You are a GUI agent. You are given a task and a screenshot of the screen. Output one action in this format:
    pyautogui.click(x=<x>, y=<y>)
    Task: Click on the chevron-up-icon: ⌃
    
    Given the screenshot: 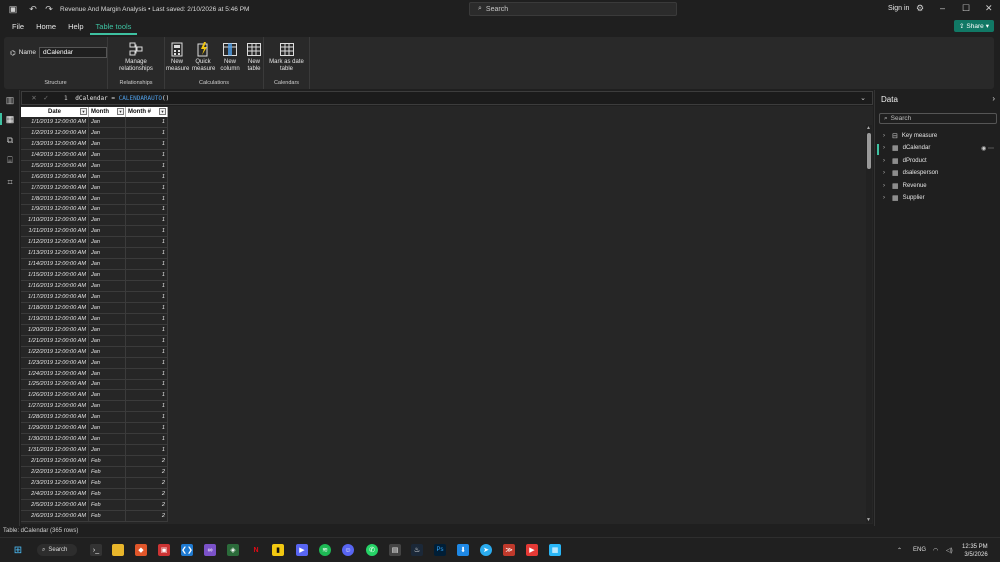 What is the action you would take?
    pyautogui.click(x=899, y=550)
    